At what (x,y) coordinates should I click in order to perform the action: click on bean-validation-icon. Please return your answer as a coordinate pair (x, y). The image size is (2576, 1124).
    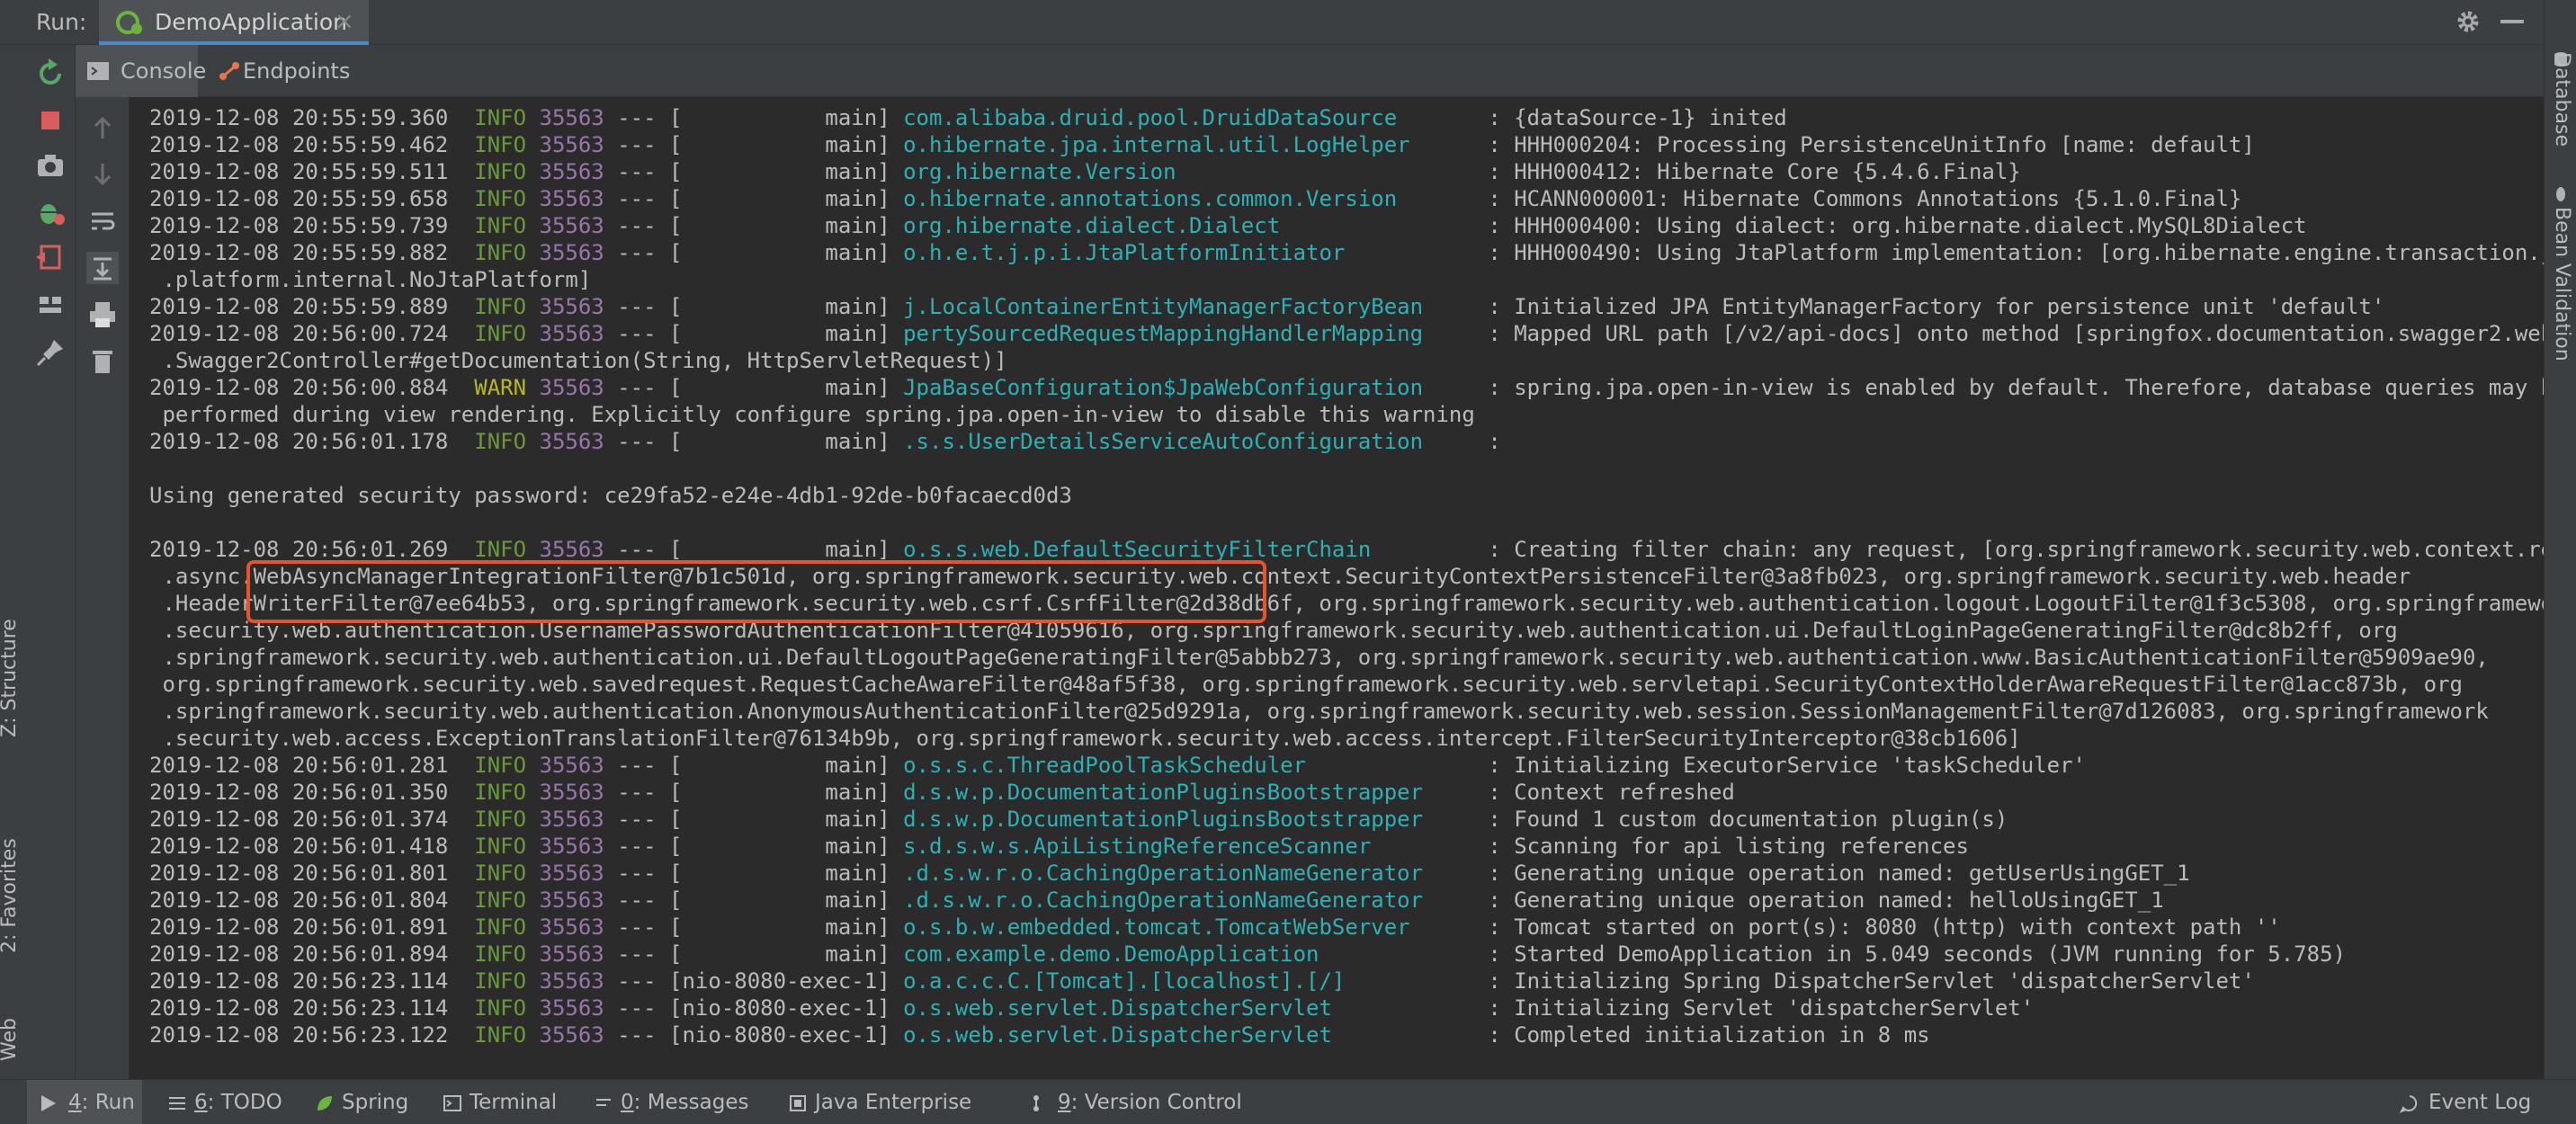
    Looking at the image, I should click on (2560, 194).